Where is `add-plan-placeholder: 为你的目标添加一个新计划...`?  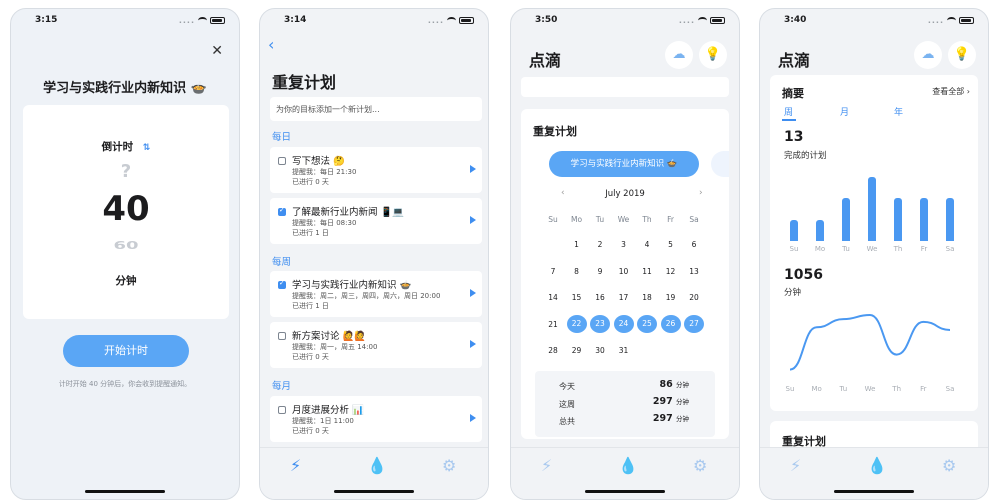 add-plan-placeholder: 为你的目标添加一个新计划... is located at coordinates (328, 109).